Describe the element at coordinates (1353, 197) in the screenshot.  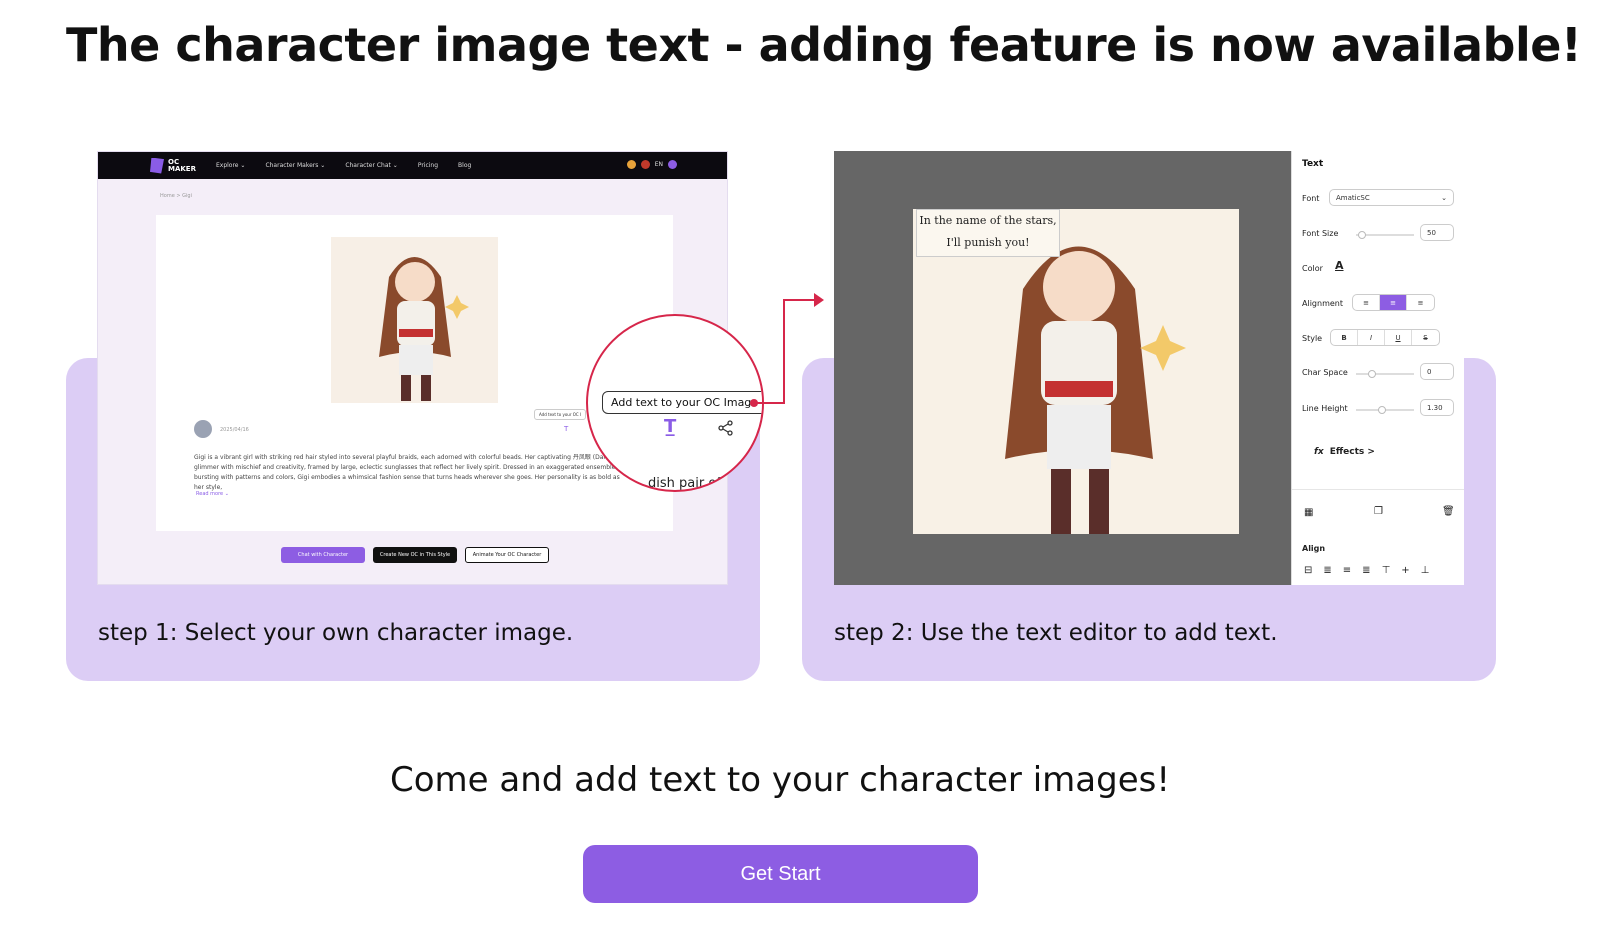
I see `font-select-value: AmaticSC` at that location.